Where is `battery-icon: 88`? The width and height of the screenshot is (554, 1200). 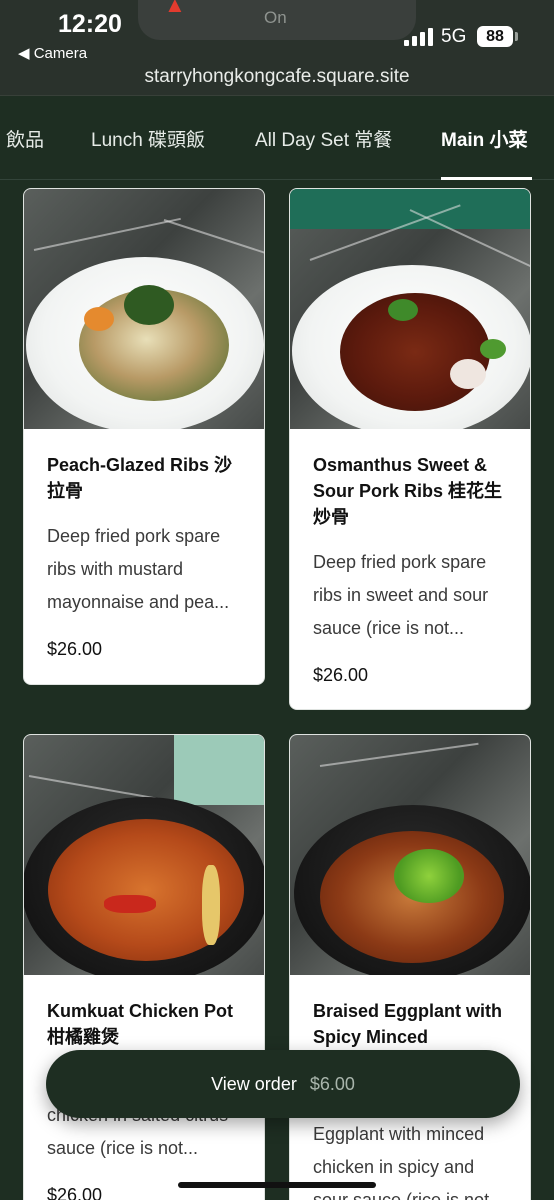 battery-icon: 88 is located at coordinates (495, 36).